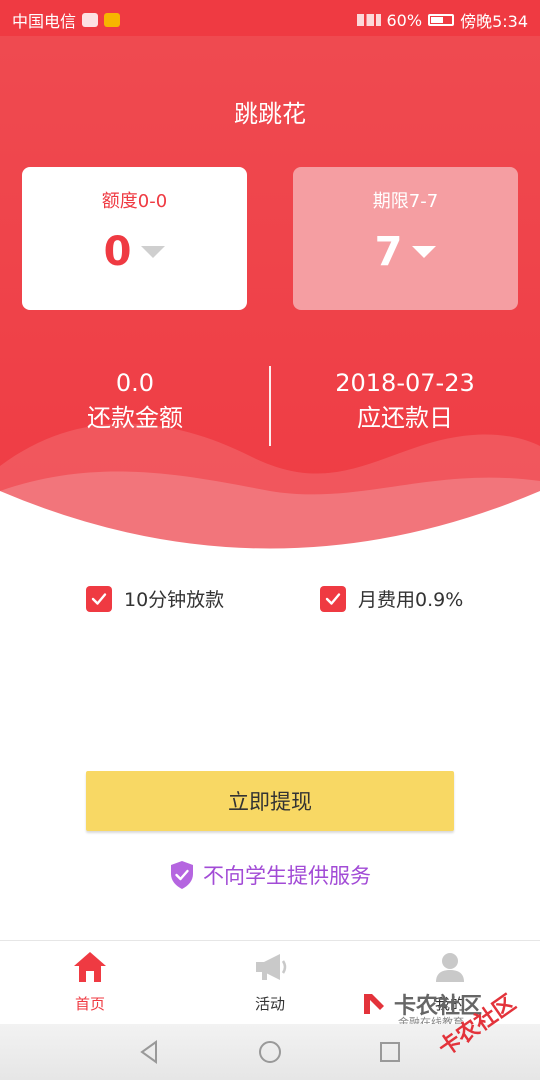  Describe the element at coordinates (269, 1004) in the screenshot. I see `nav-activity-label: 活动` at that location.